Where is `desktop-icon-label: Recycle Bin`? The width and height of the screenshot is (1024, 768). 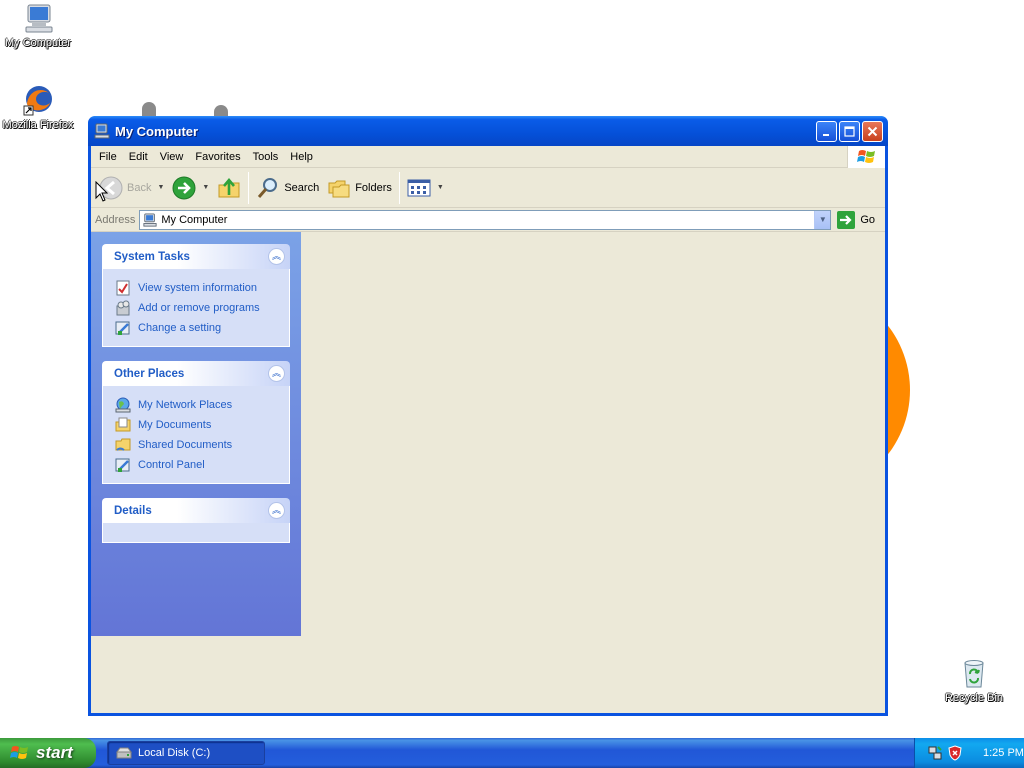 desktop-icon-label: Recycle Bin is located at coordinates (974, 698).